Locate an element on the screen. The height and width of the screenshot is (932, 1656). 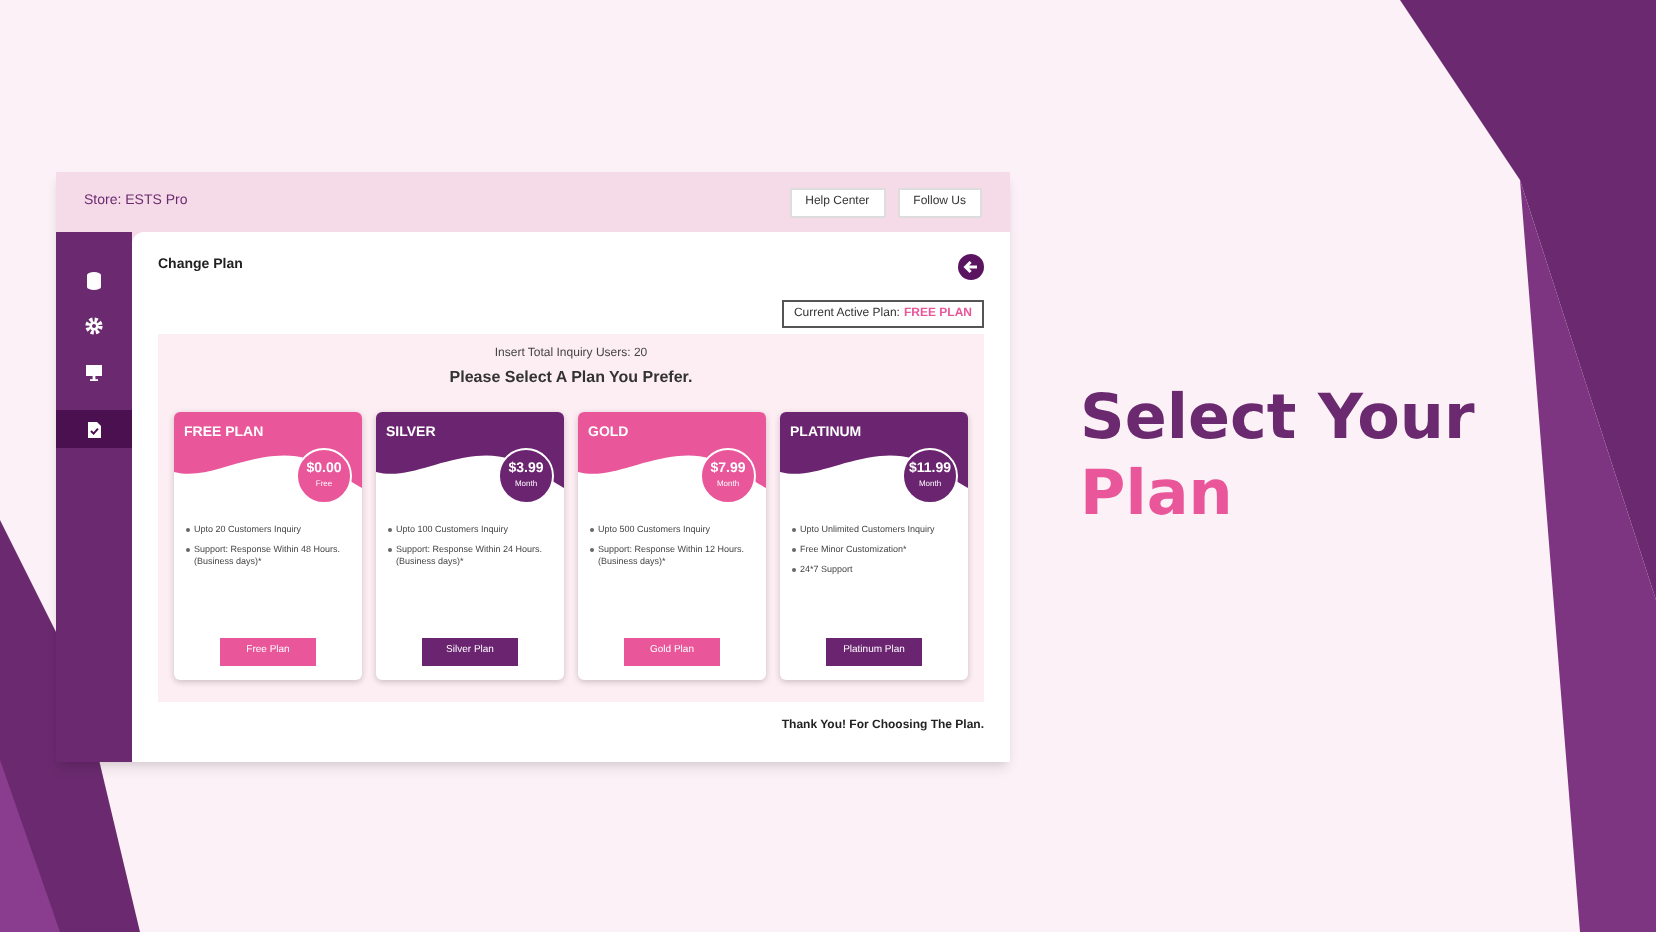
database-icon is located at coordinates (94, 279).